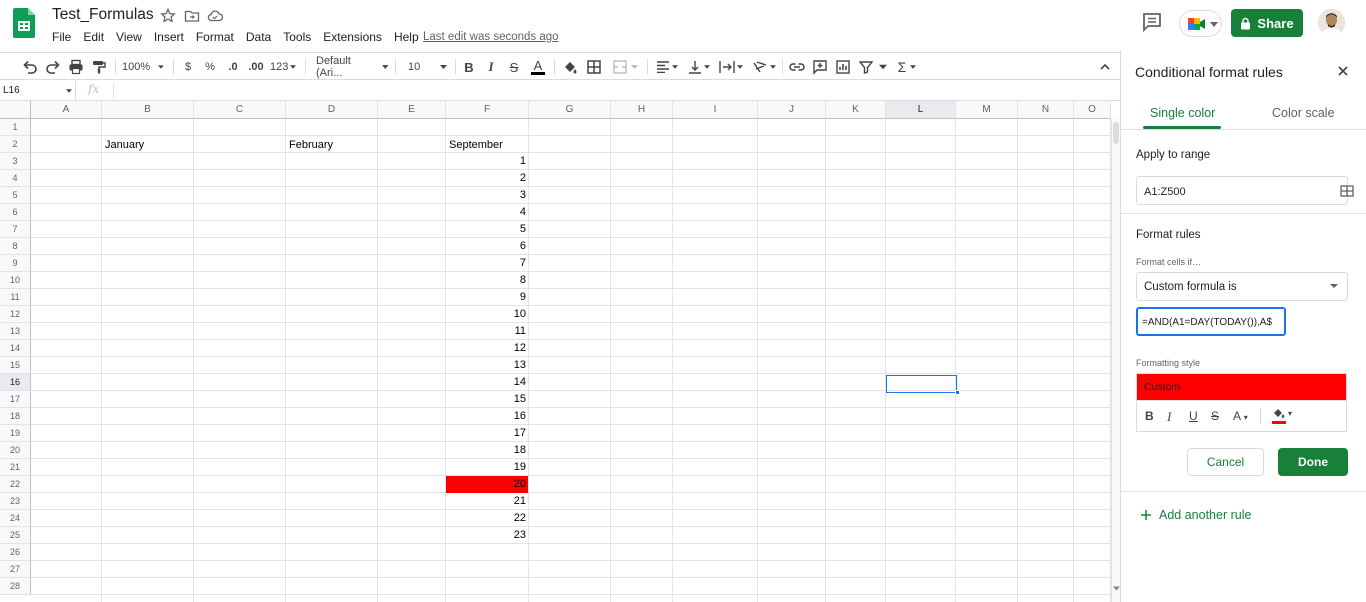  What do you see at coordinates (38, 91) in the screenshot?
I see `name-box: L16` at bounding box center [38, 91].